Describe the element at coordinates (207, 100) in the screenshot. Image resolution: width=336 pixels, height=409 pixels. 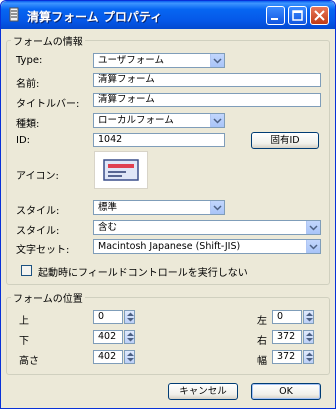
I see `titlebar-field: 清算フォーム` at that location.